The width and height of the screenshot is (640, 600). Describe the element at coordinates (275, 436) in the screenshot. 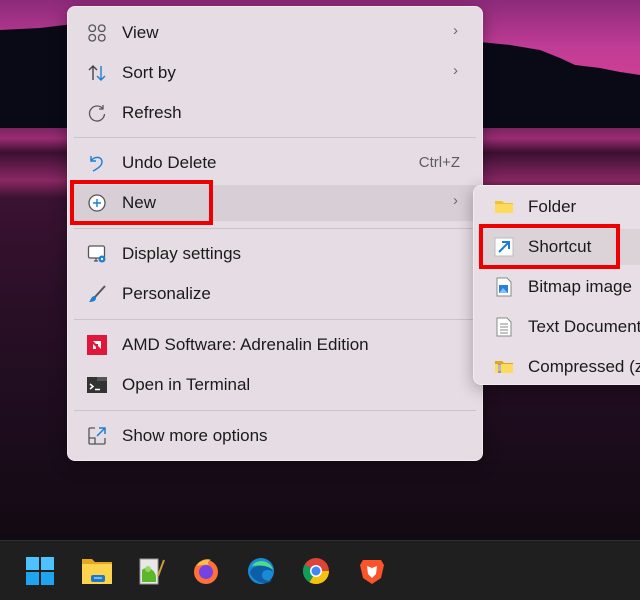

I see `menu-item-show-more-options: Show more options` at that location.